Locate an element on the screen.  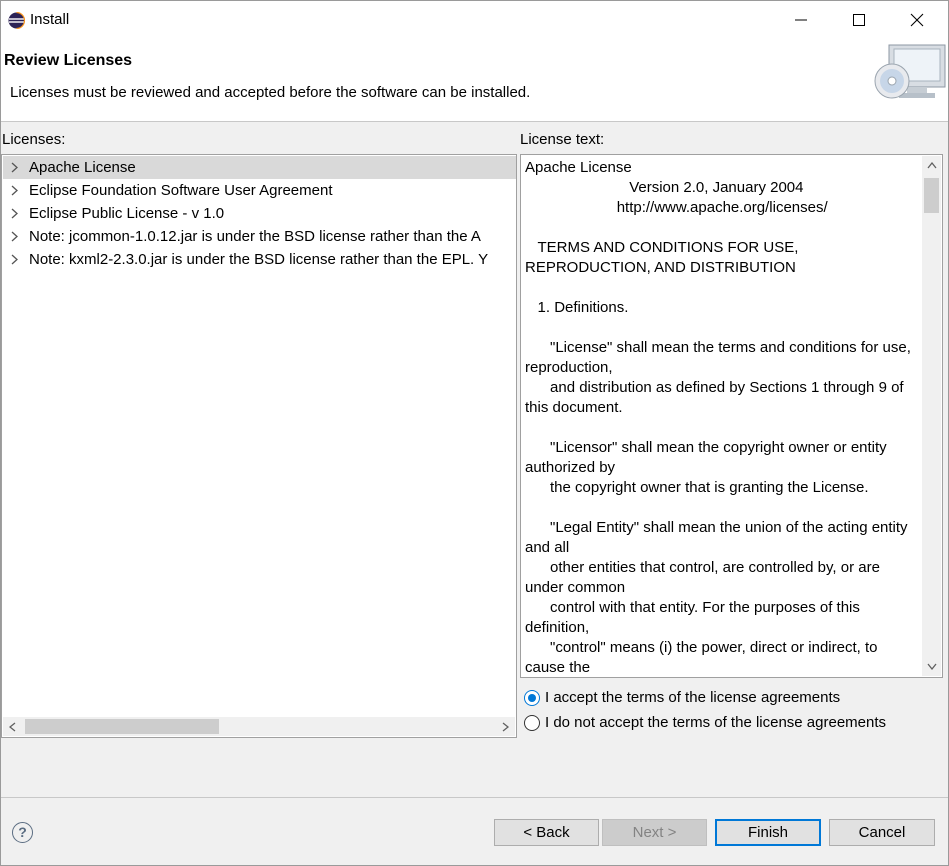
scroll-down-icon is located at coordinates (932, 666).